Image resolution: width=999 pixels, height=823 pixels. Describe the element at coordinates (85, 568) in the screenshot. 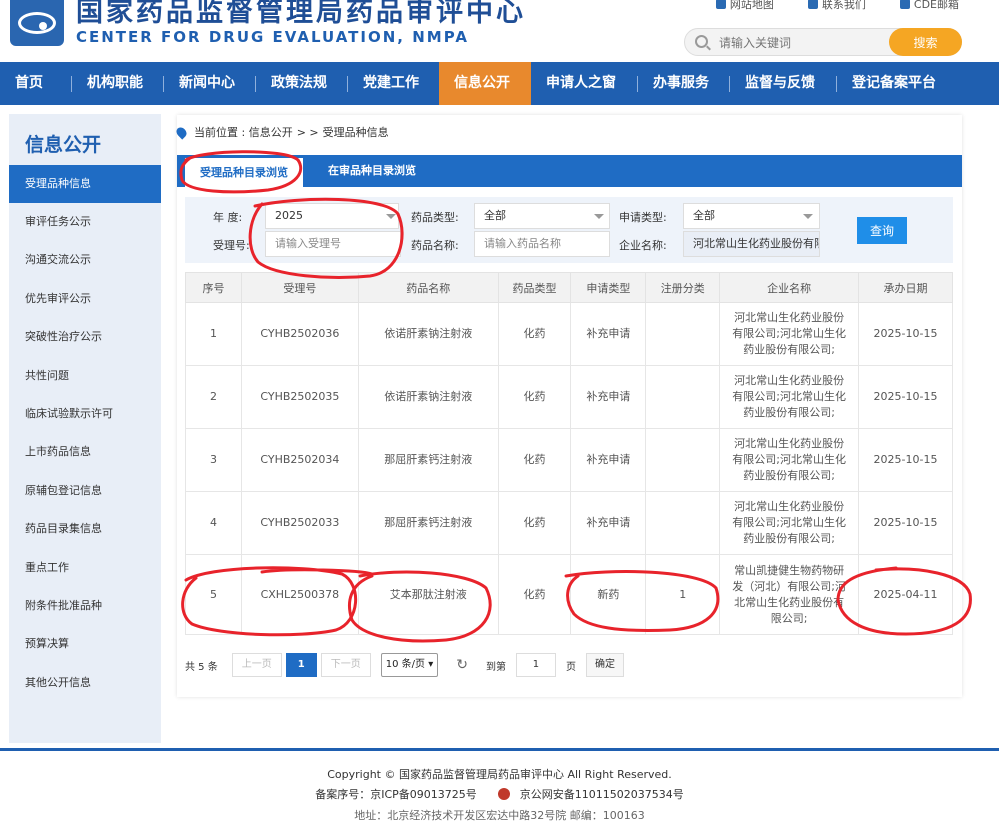

I see `sidebar-item-key-work: 重点工作` at that location.